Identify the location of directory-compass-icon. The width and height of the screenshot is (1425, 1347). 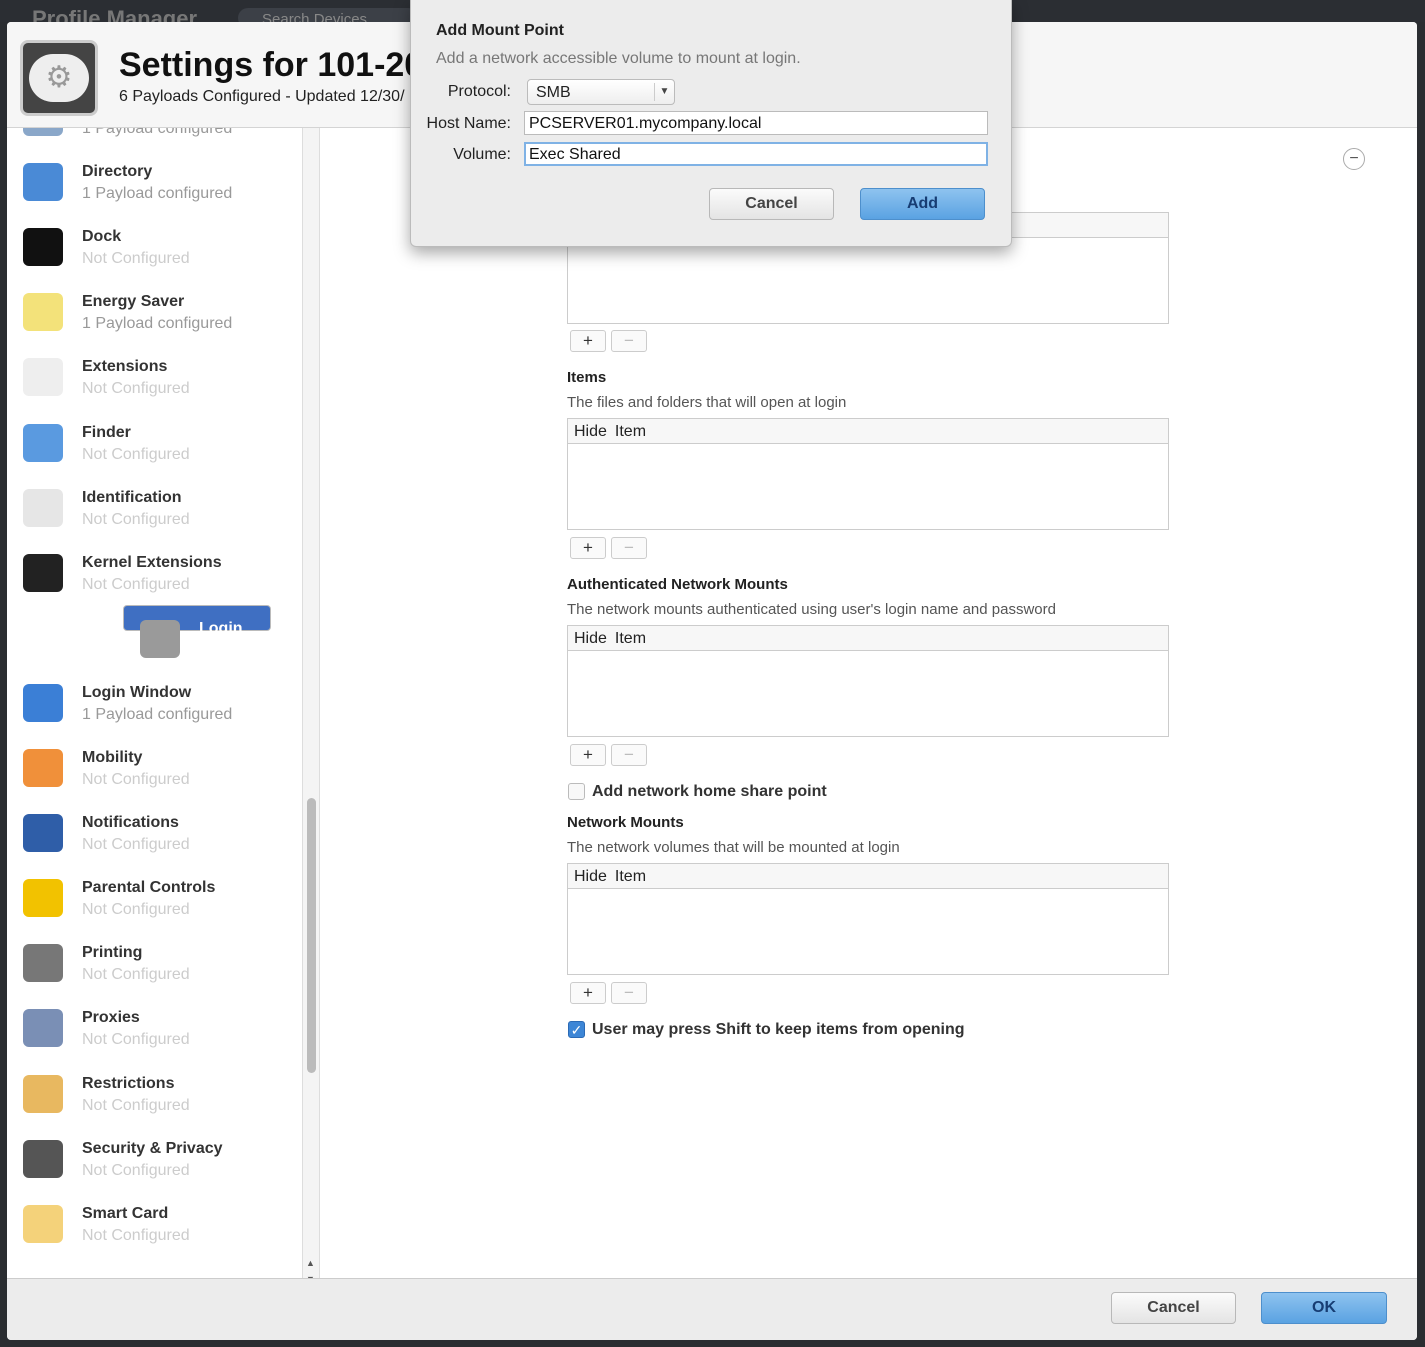
(43, 182).